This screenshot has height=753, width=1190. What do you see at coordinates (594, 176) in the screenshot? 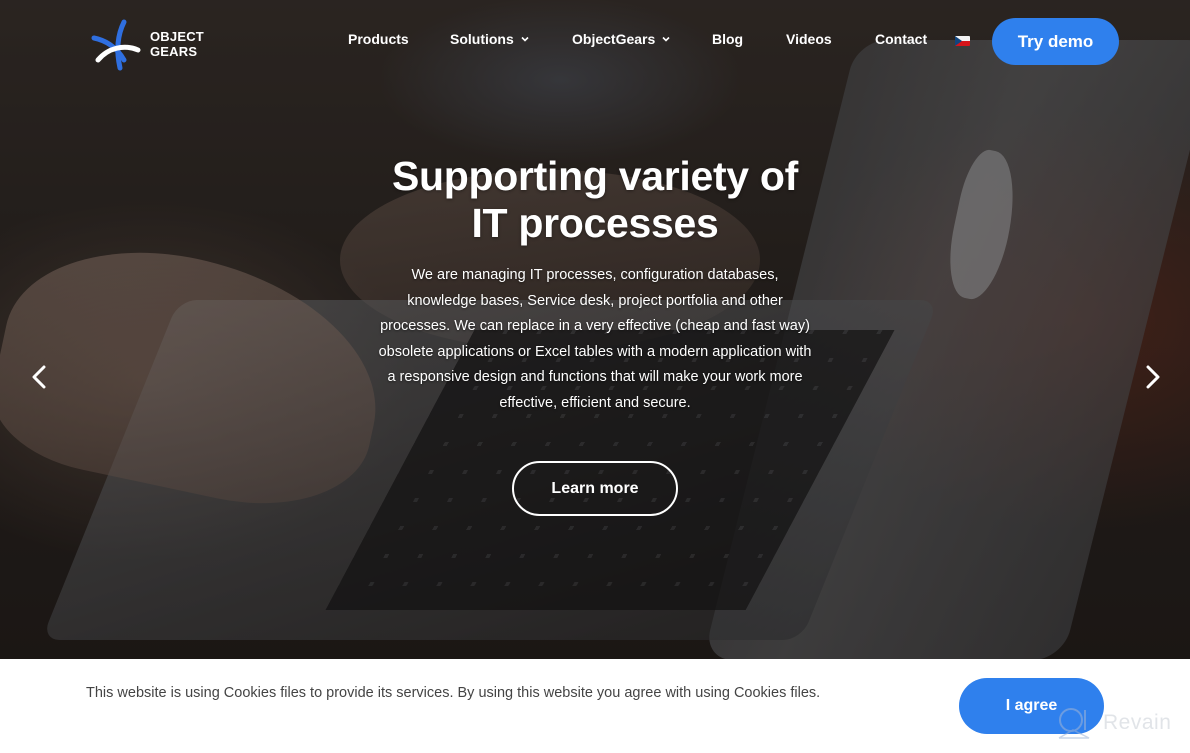
I see `hero-title-line1: Supporting variety of` at bounding box center [594, 176].